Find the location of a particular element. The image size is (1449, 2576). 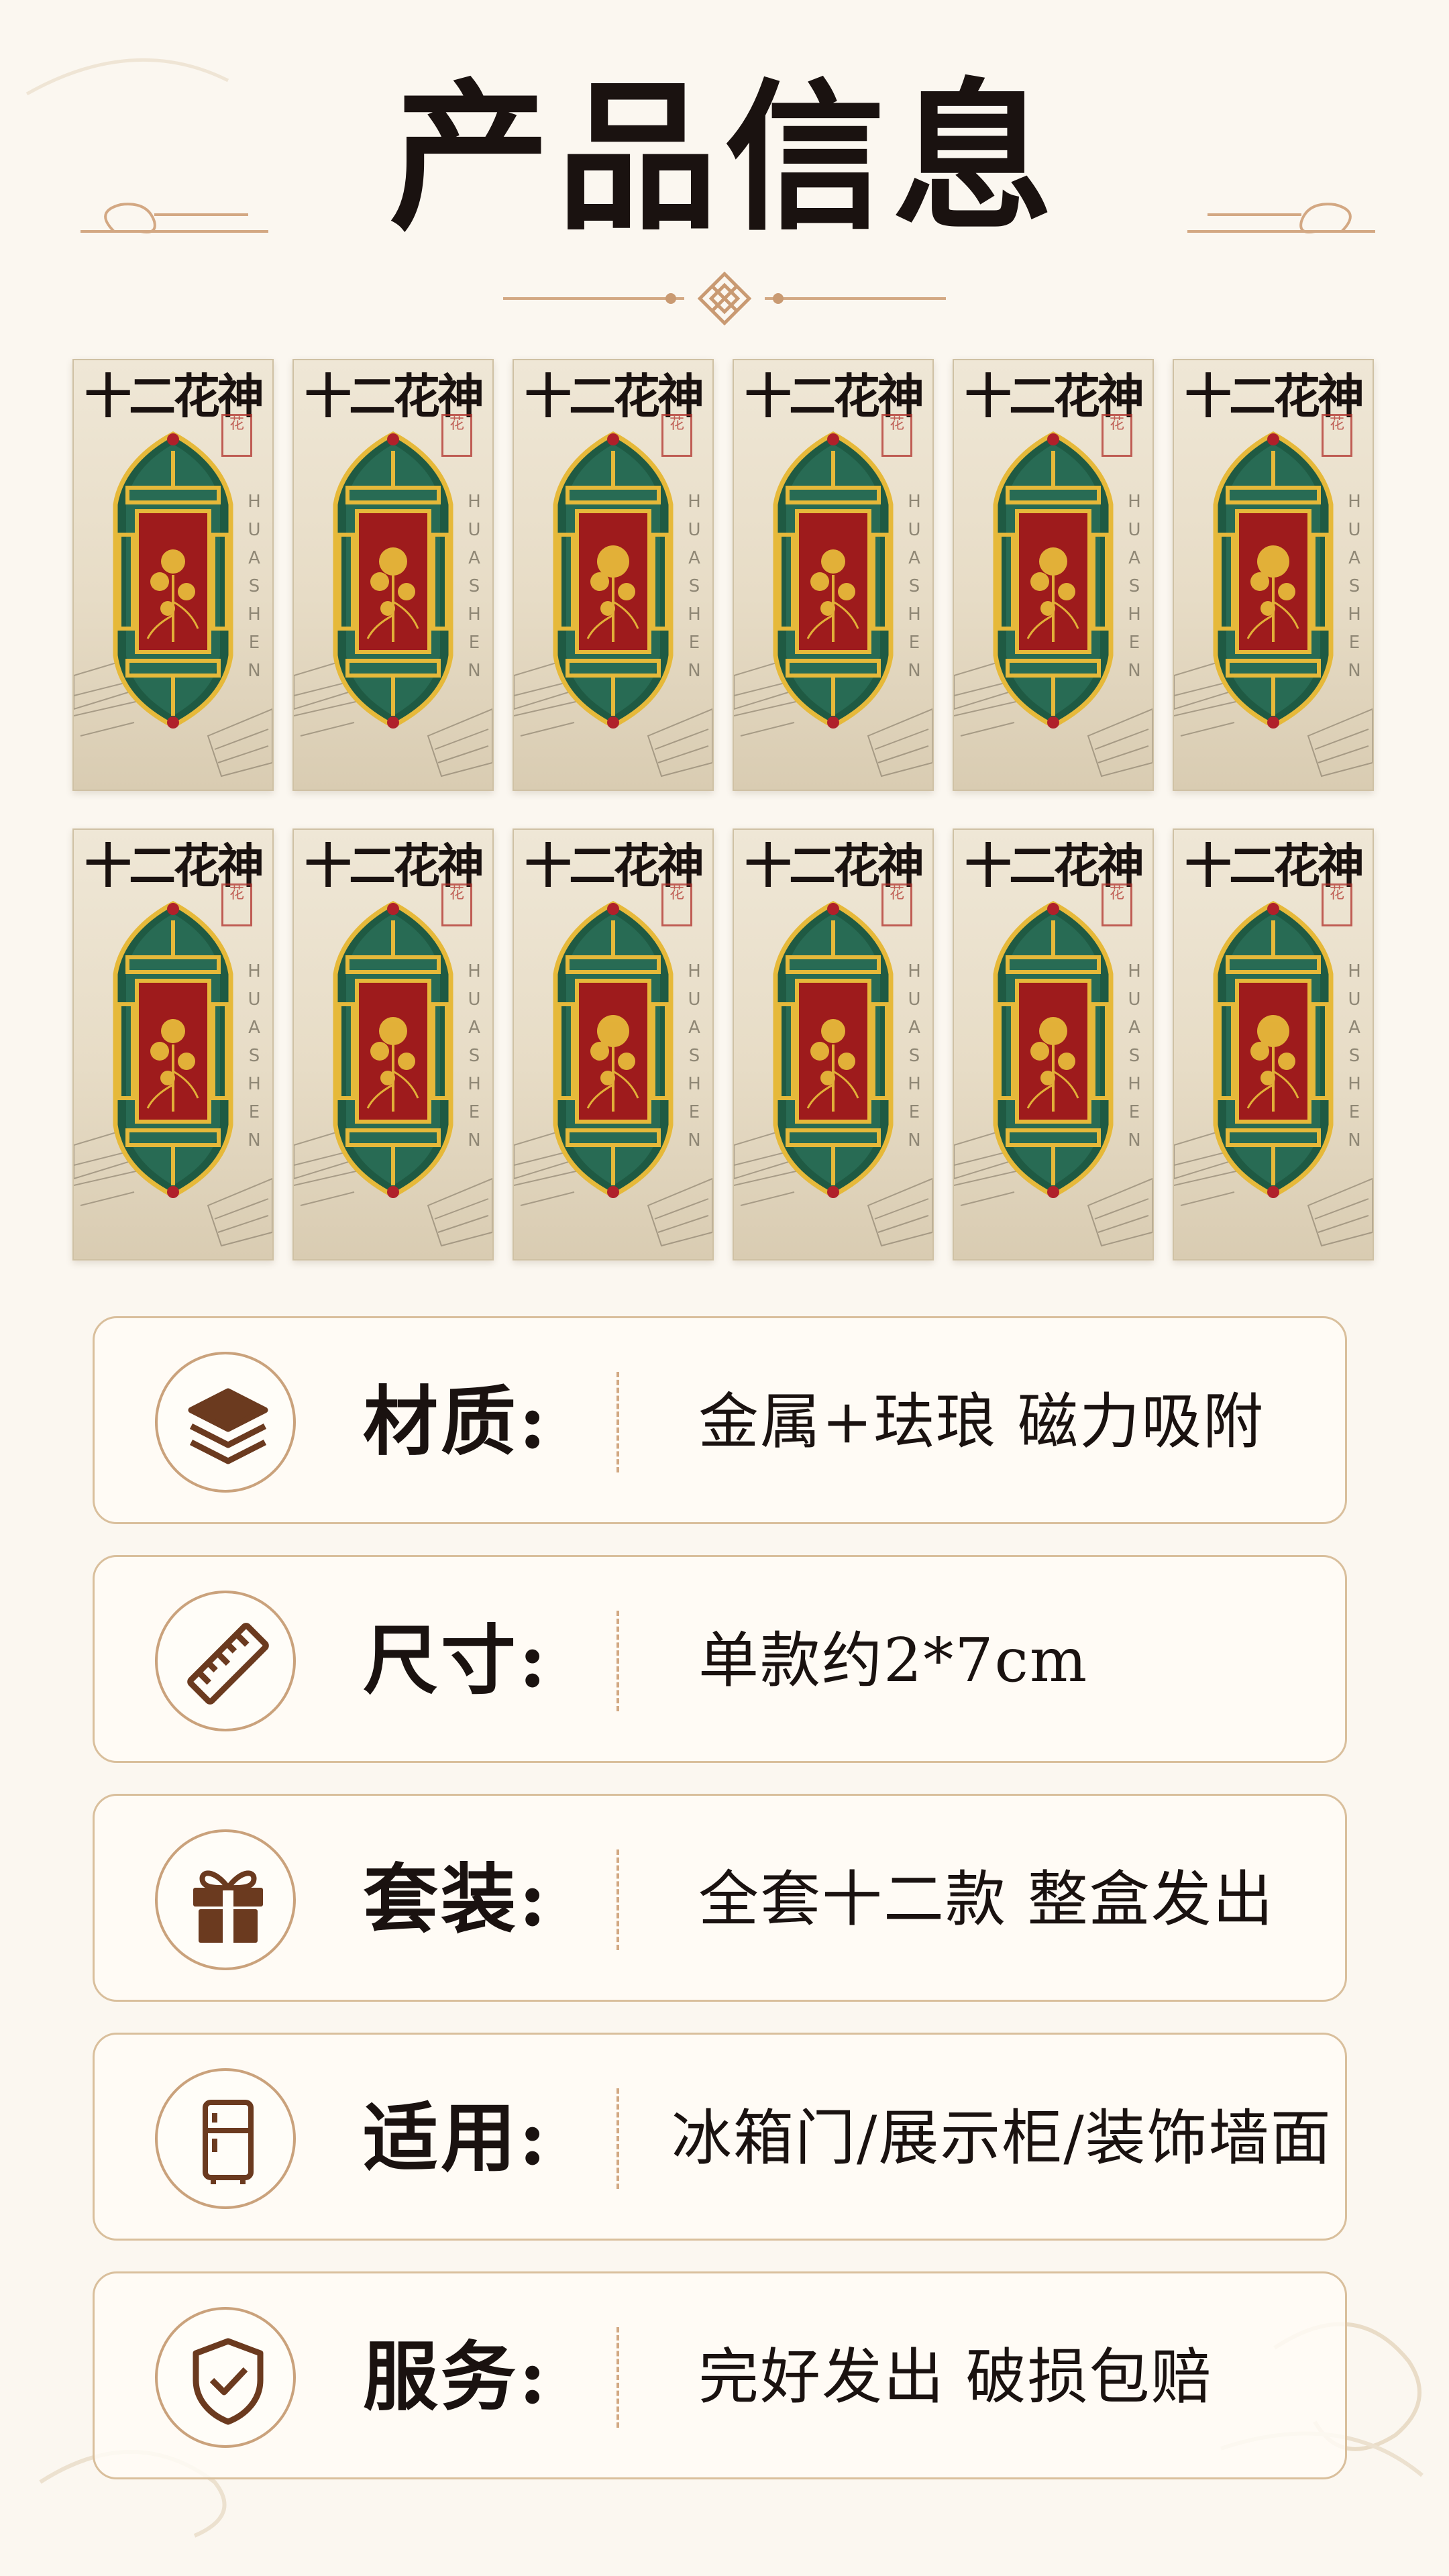

layers-icon is located at coordinates (225, 1422).